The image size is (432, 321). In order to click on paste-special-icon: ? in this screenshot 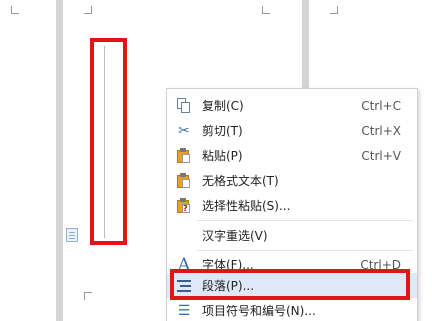, I will do `click(184, 206)`.